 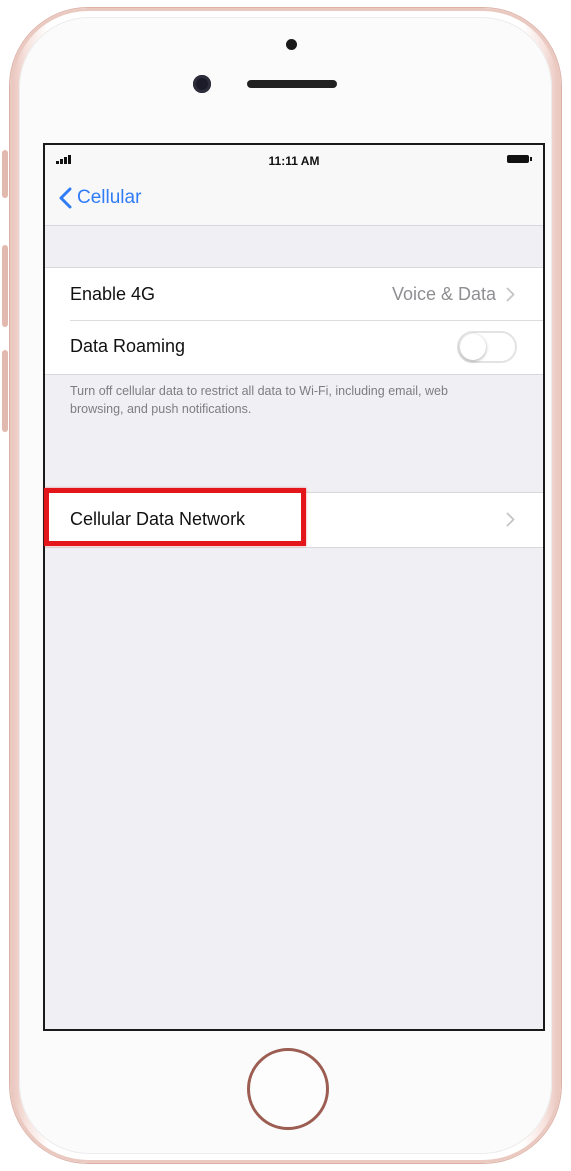 What do you see at coordinates (443, 293) in the screenshot?
I see `enable-4g-value: Voice & Data` at bounding box center [443, 293].